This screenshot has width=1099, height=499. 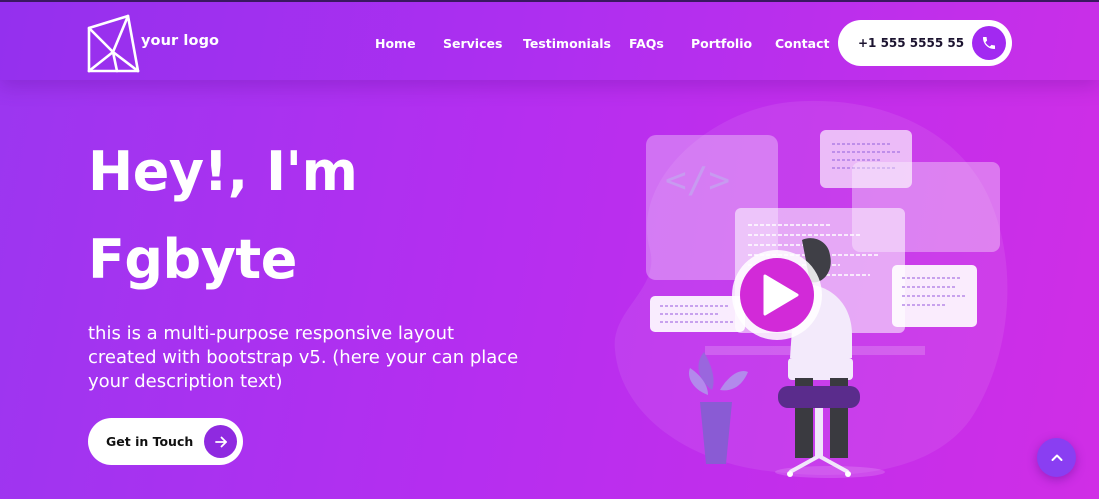 What do you see at coordinates (223, 171) in the screenshot?
I see `hero-title-line1: Hey!, I'm` at bounding box center [223, 171].